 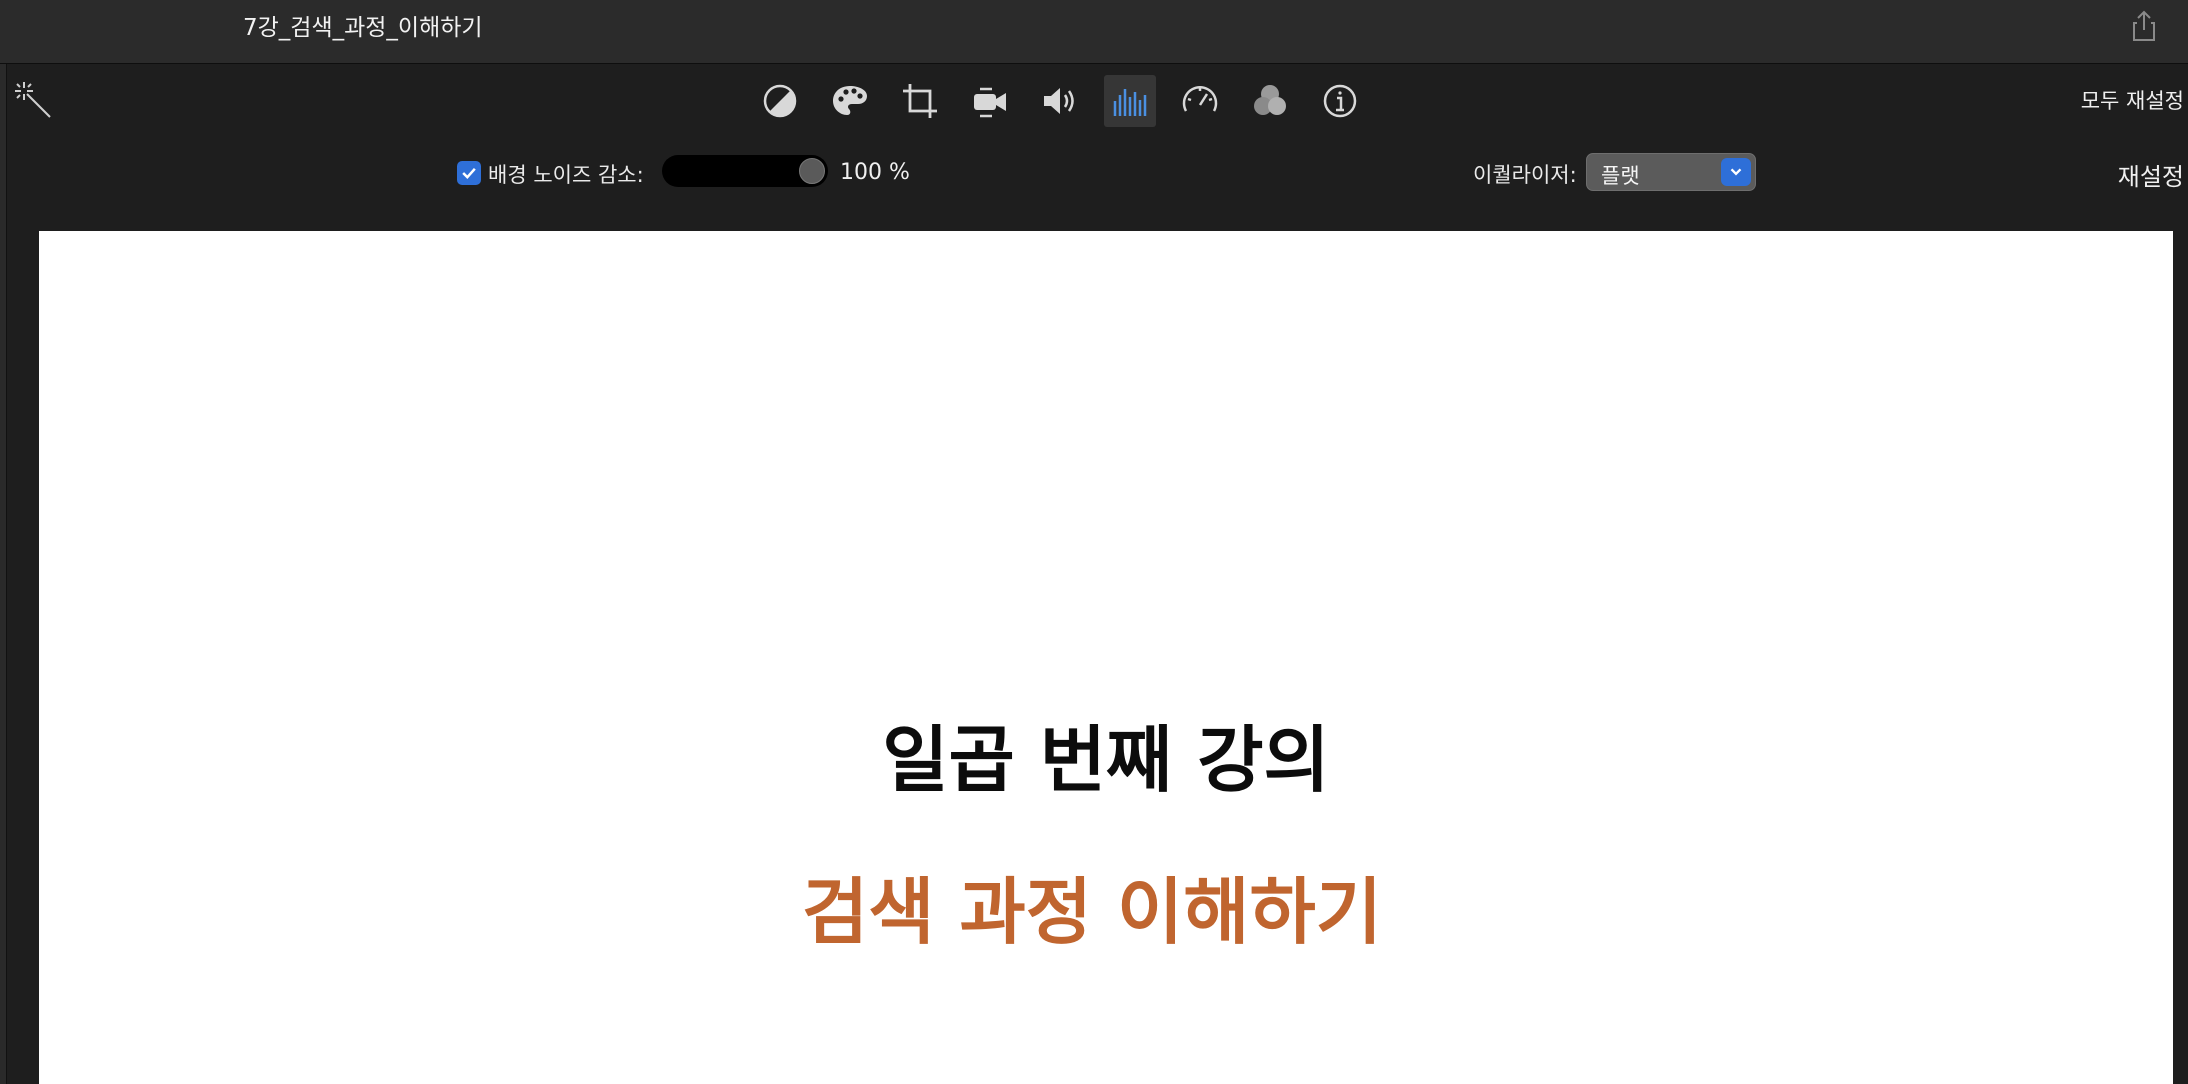 I want to click on adjustment-toolbar: 모두 재설정, so click(x=1094, y=100).